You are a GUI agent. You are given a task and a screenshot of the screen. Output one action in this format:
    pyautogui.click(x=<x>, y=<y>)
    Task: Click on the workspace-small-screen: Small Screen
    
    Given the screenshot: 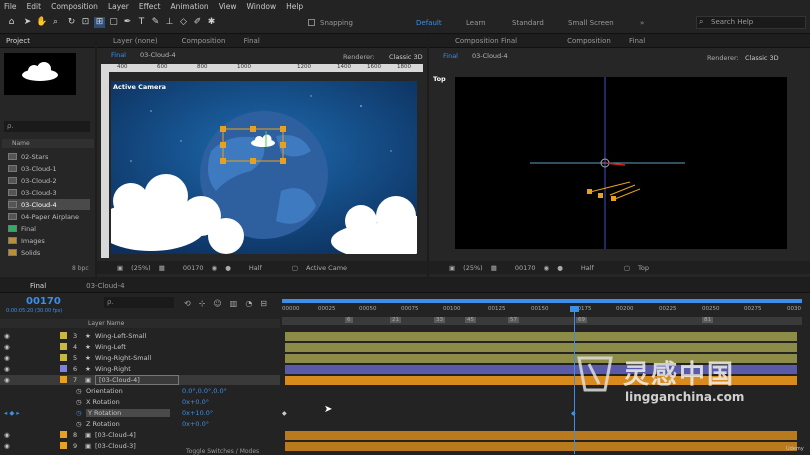 What is the action you would take?
    pyautogui.click(x=591, y=23)
    